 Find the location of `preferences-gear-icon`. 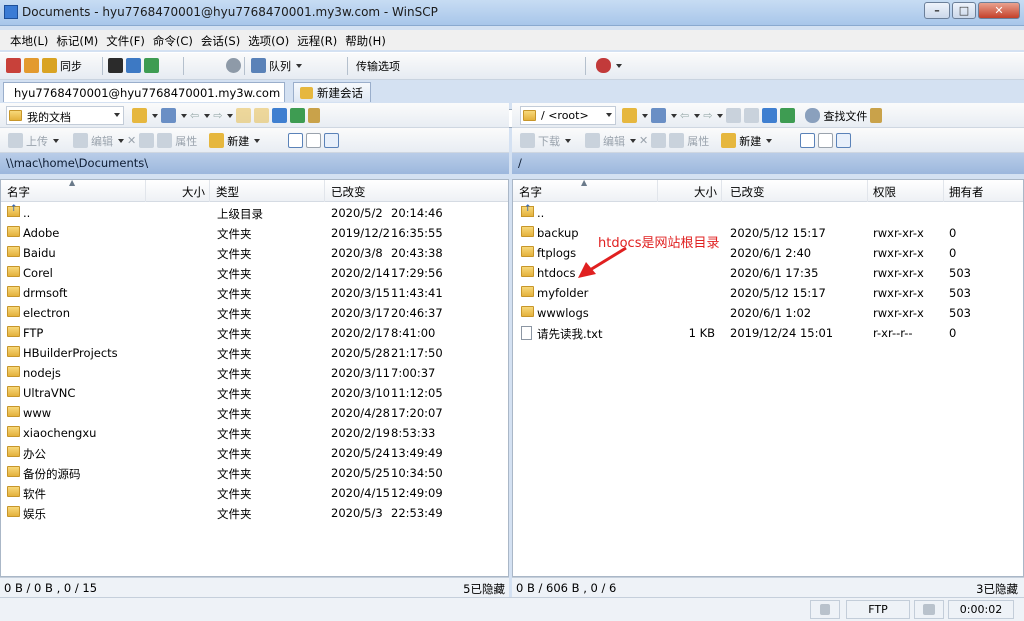

preferences-gear-icon is located at coordinates (233, 65).